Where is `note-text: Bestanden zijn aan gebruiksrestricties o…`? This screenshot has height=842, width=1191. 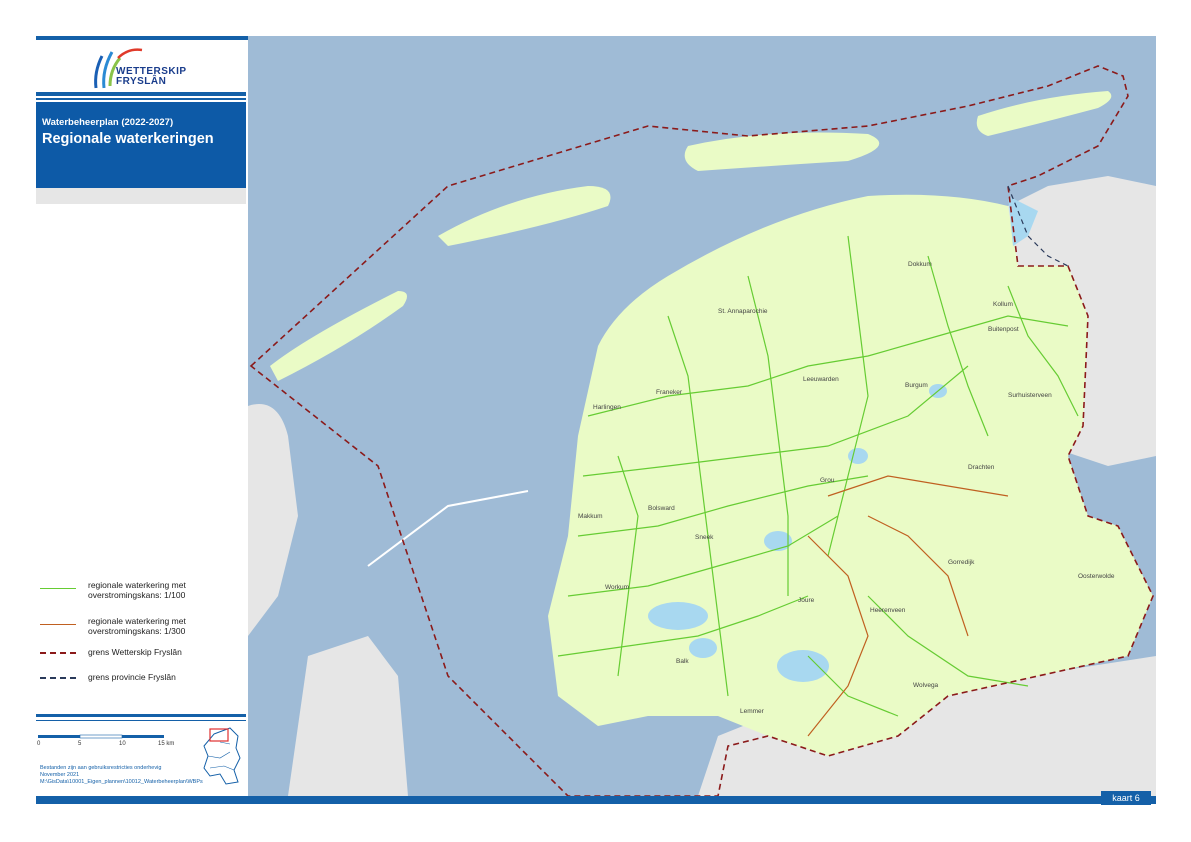 note-text: Bestanden zijn aan gebruiksrestricties o… is located at coordinates (101, 768).